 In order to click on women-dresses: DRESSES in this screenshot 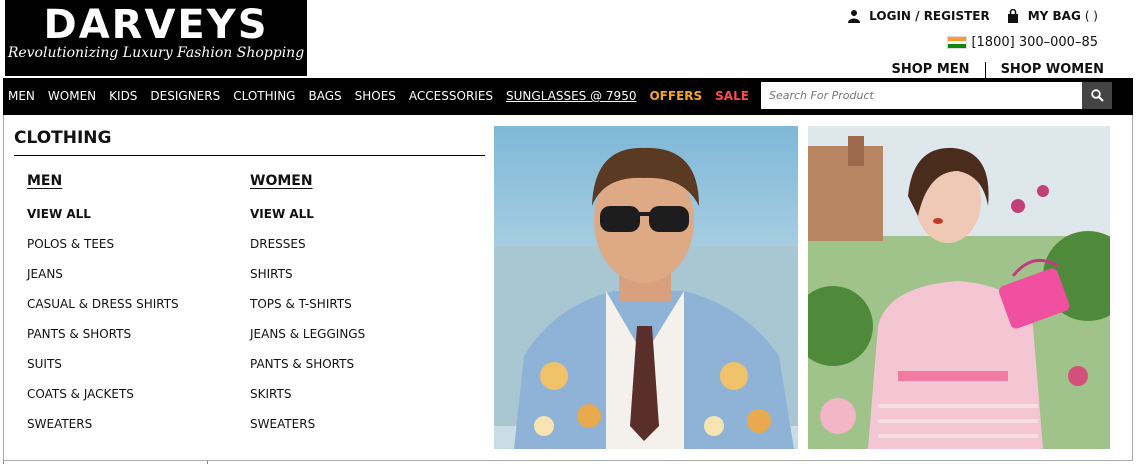, I will do `click(307, 251)`.